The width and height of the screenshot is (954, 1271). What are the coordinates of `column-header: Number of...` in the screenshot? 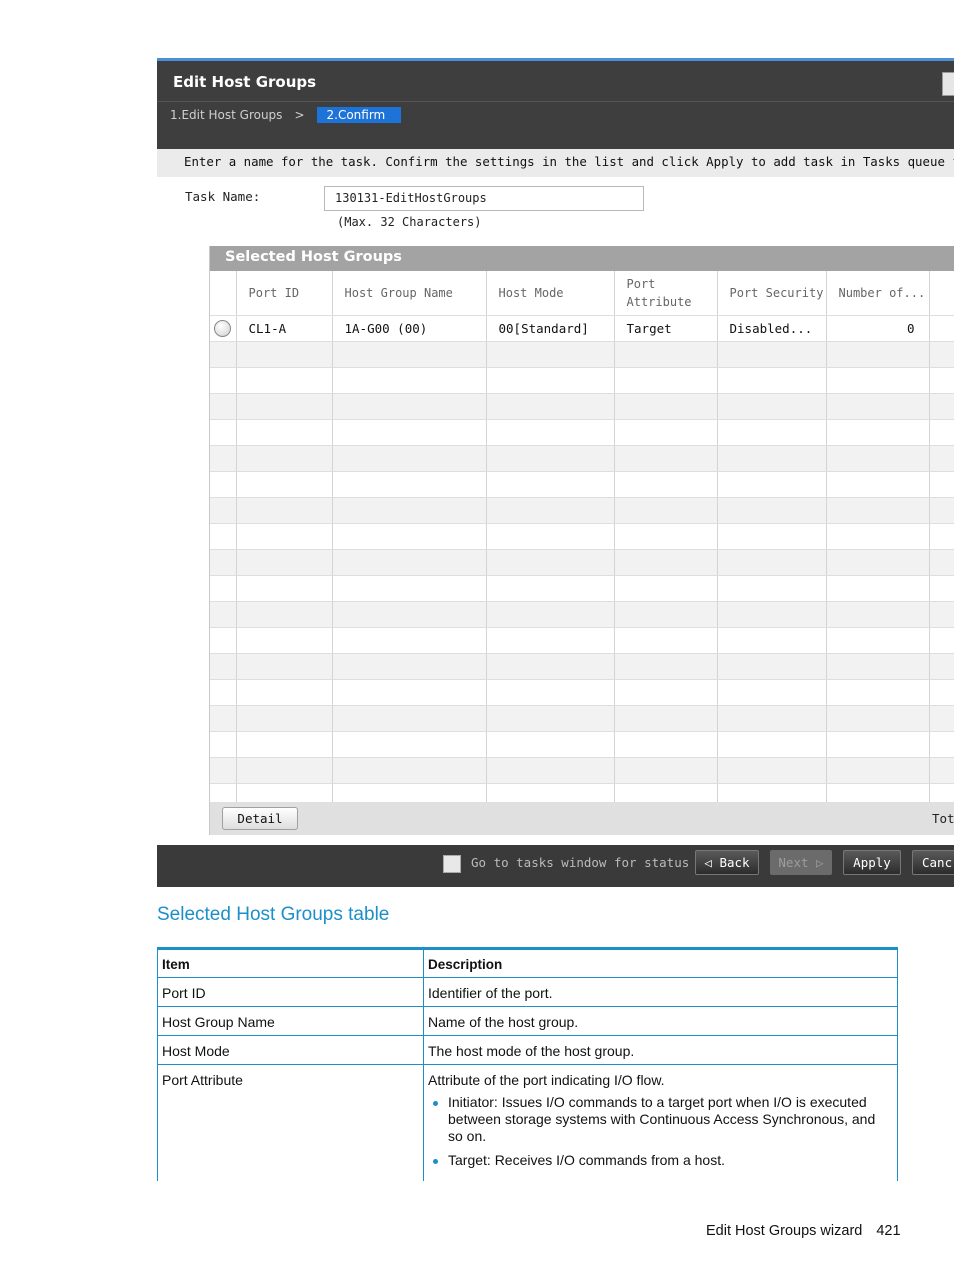 It's located at (878, 293).